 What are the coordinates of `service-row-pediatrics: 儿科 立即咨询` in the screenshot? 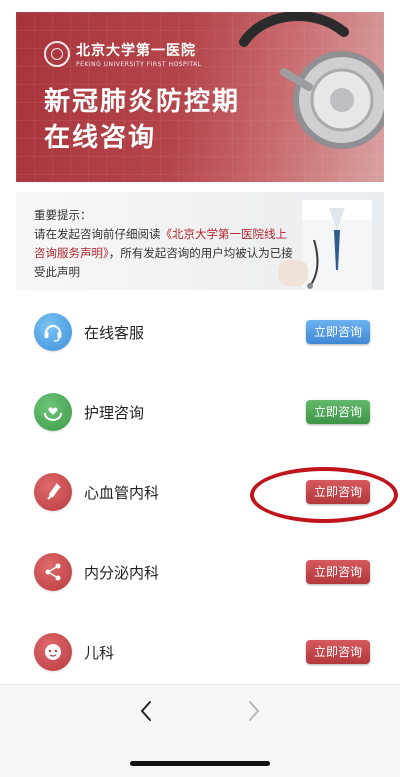 It's located at (200, 654).